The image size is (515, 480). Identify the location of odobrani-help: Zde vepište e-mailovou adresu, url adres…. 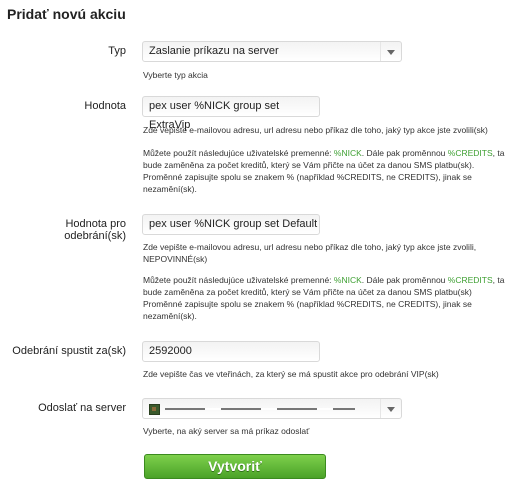
(309, 253).